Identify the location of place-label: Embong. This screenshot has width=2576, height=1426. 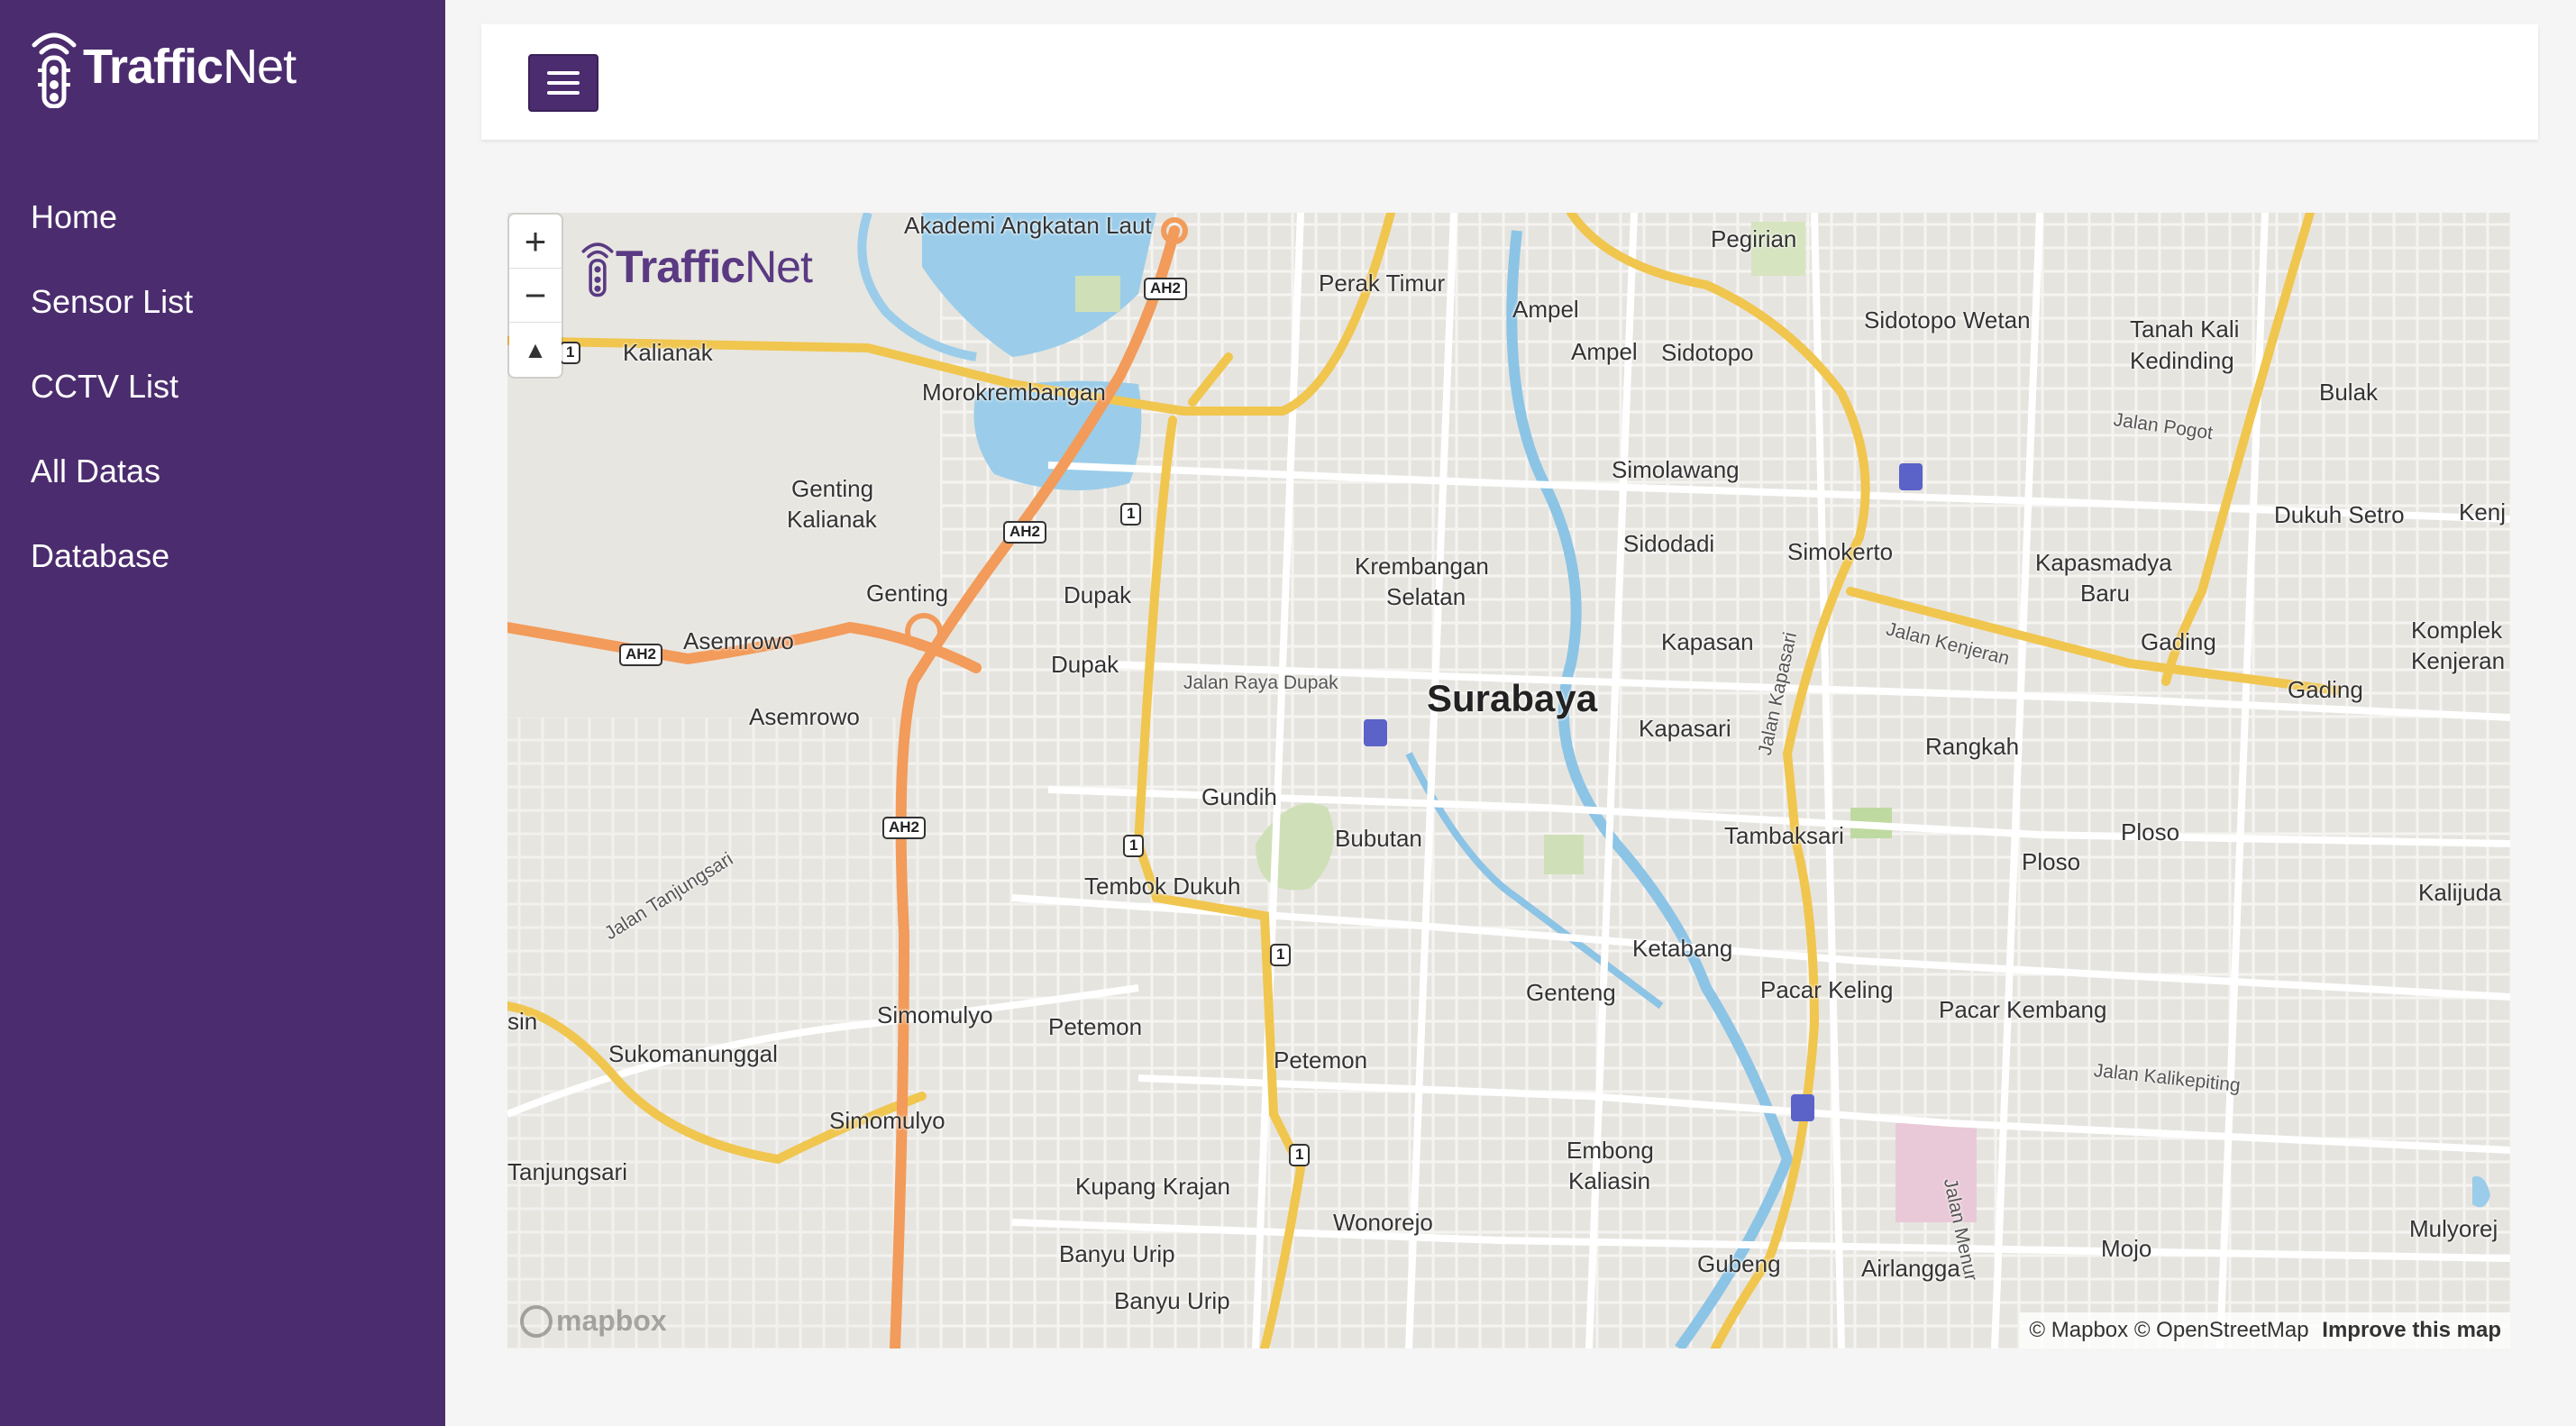
(1610, 1150).